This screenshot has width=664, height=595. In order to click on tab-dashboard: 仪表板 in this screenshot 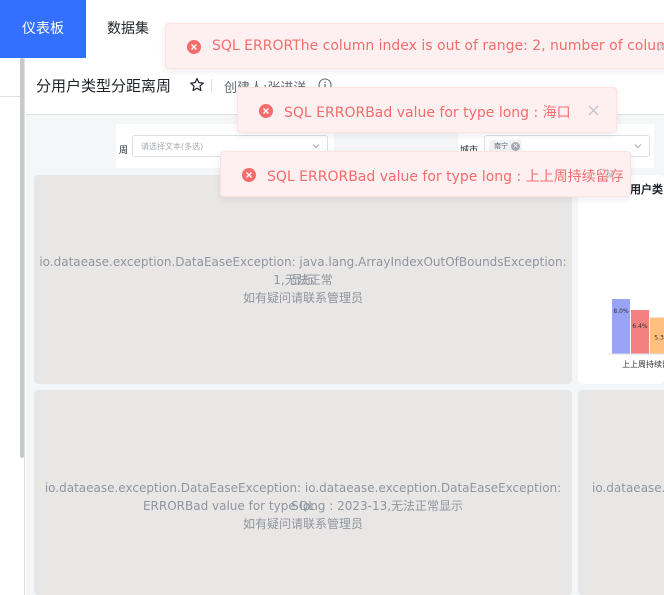, I will do `click(43, 29)`.